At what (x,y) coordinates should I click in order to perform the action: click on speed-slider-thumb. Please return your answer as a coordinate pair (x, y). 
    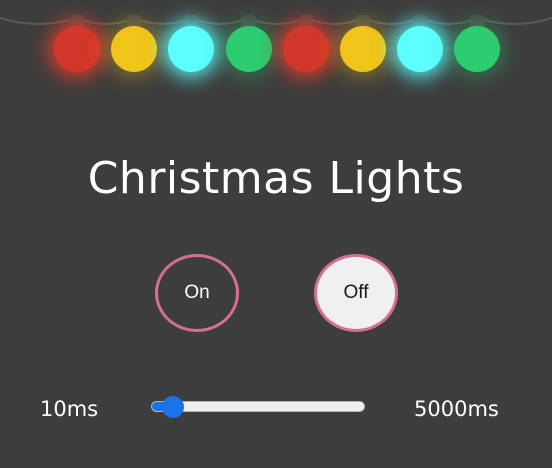
    Looking at the image, I should click on (172, 407).